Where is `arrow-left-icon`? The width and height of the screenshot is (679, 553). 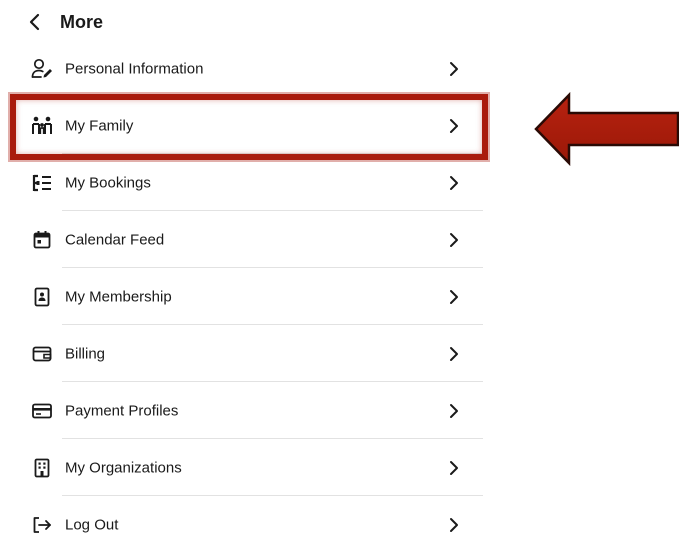
arrow-left-icon is located at coordinates (606, 129).